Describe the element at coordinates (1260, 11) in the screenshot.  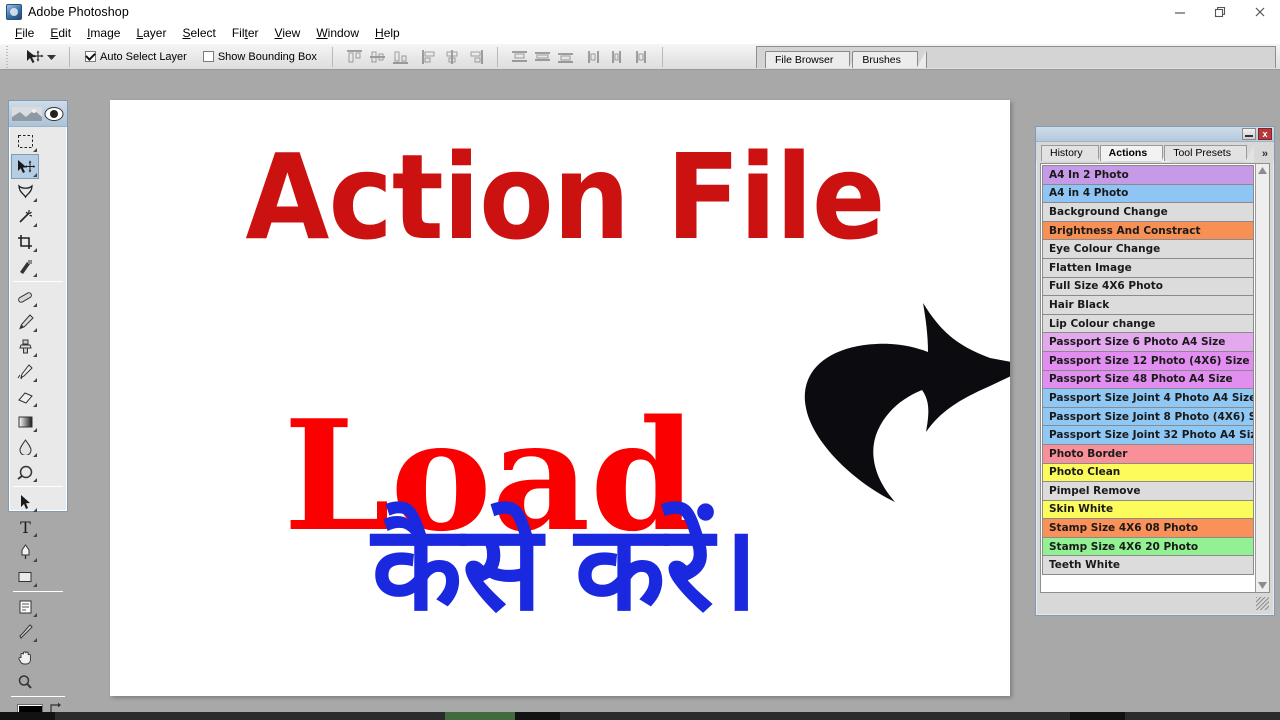
I see `close-button` at that location.